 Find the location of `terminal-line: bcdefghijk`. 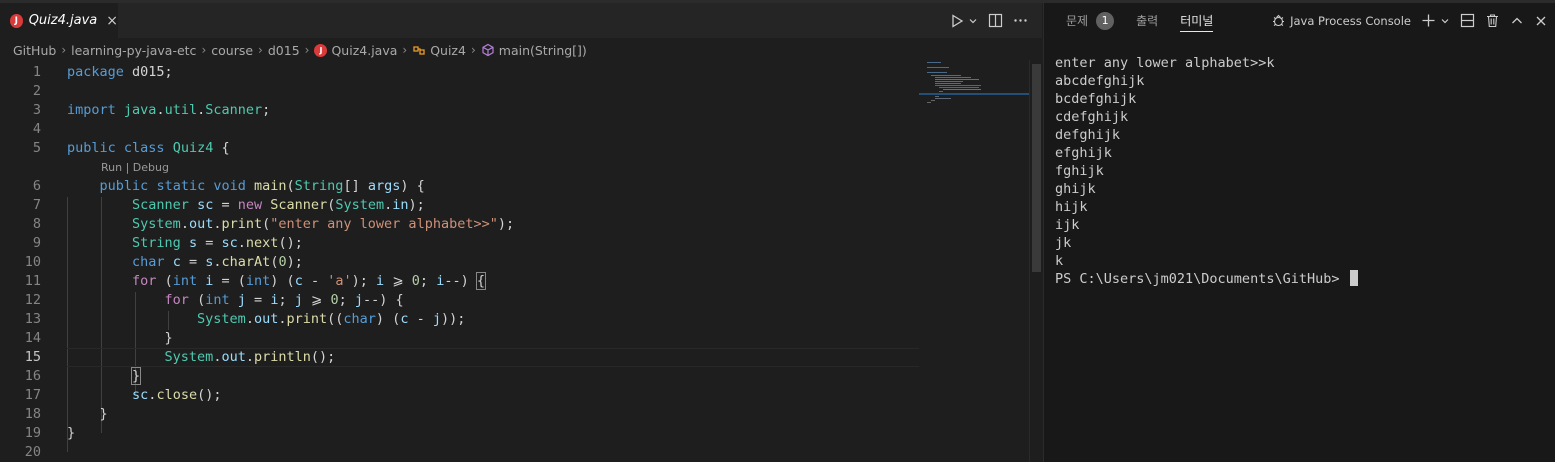

terminal-line: bcdefghijk is located at coordinates (1096, 99).